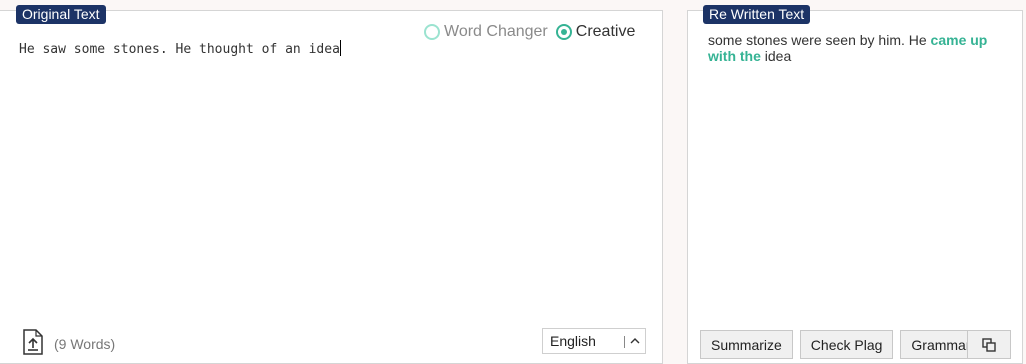  Describe the element at coordinates (573, 341) in the screenshot. I see `language-value: English` at that location.